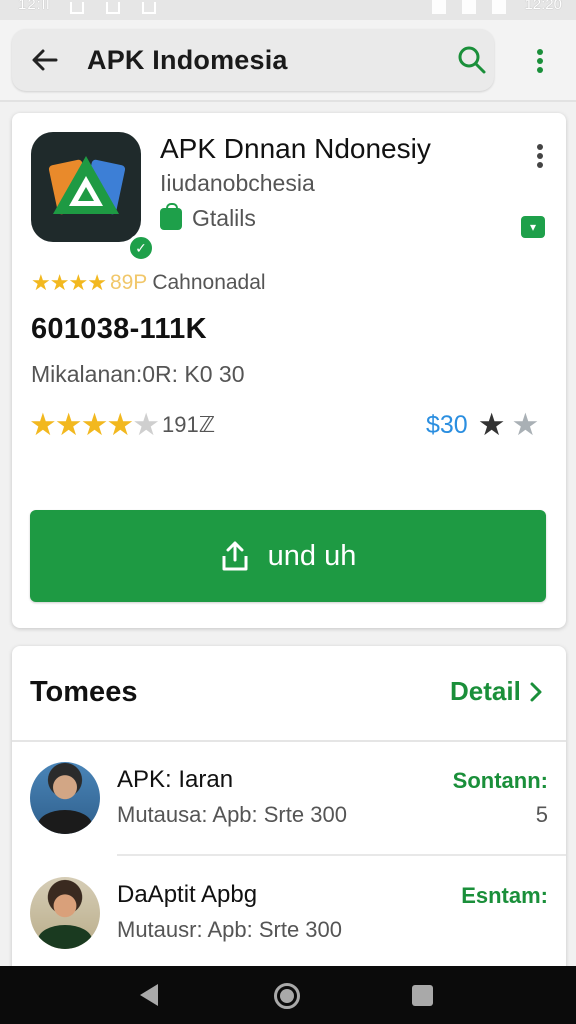 This screenshot has width=576, height=1024. I want to click on system-nav-bar, so click(288, 995).